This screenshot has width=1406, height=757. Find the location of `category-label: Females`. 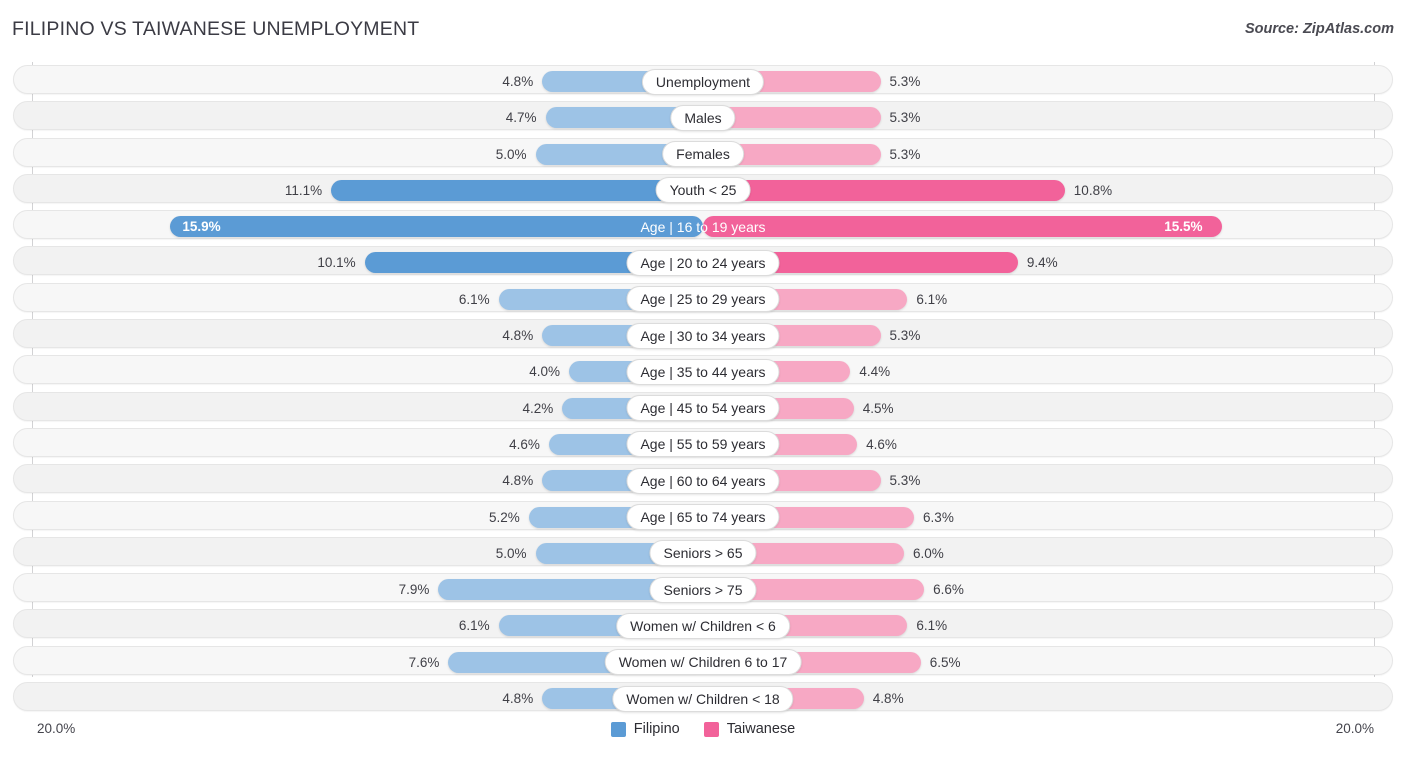

category-label: Females is located at coordinates (703, 154).